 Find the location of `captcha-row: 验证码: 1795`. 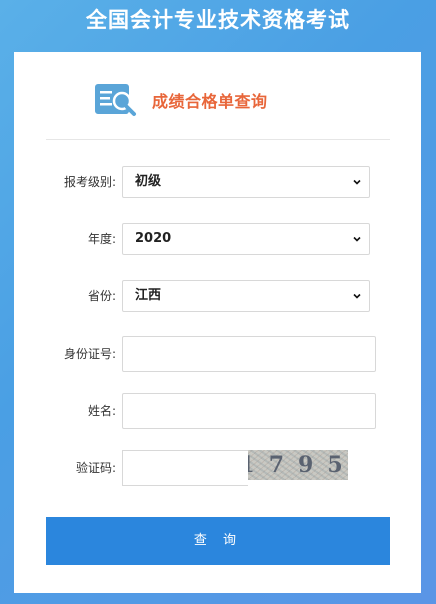

captcha-row: 验证码: 1795 is located at coordinates (217, 468).